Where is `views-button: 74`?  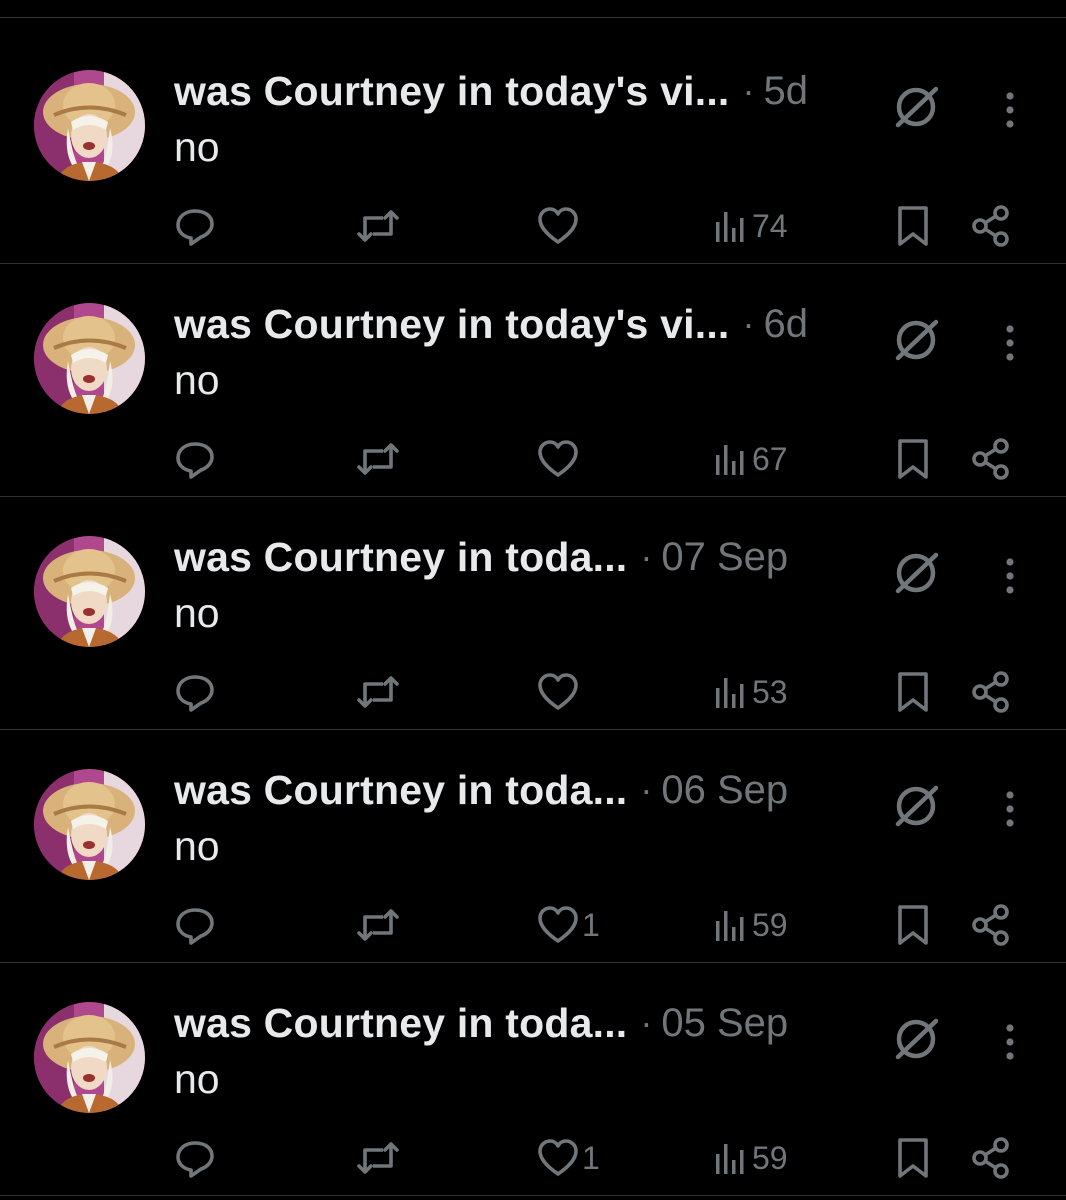
views-button: 74 is located at coordinates (750, 226).